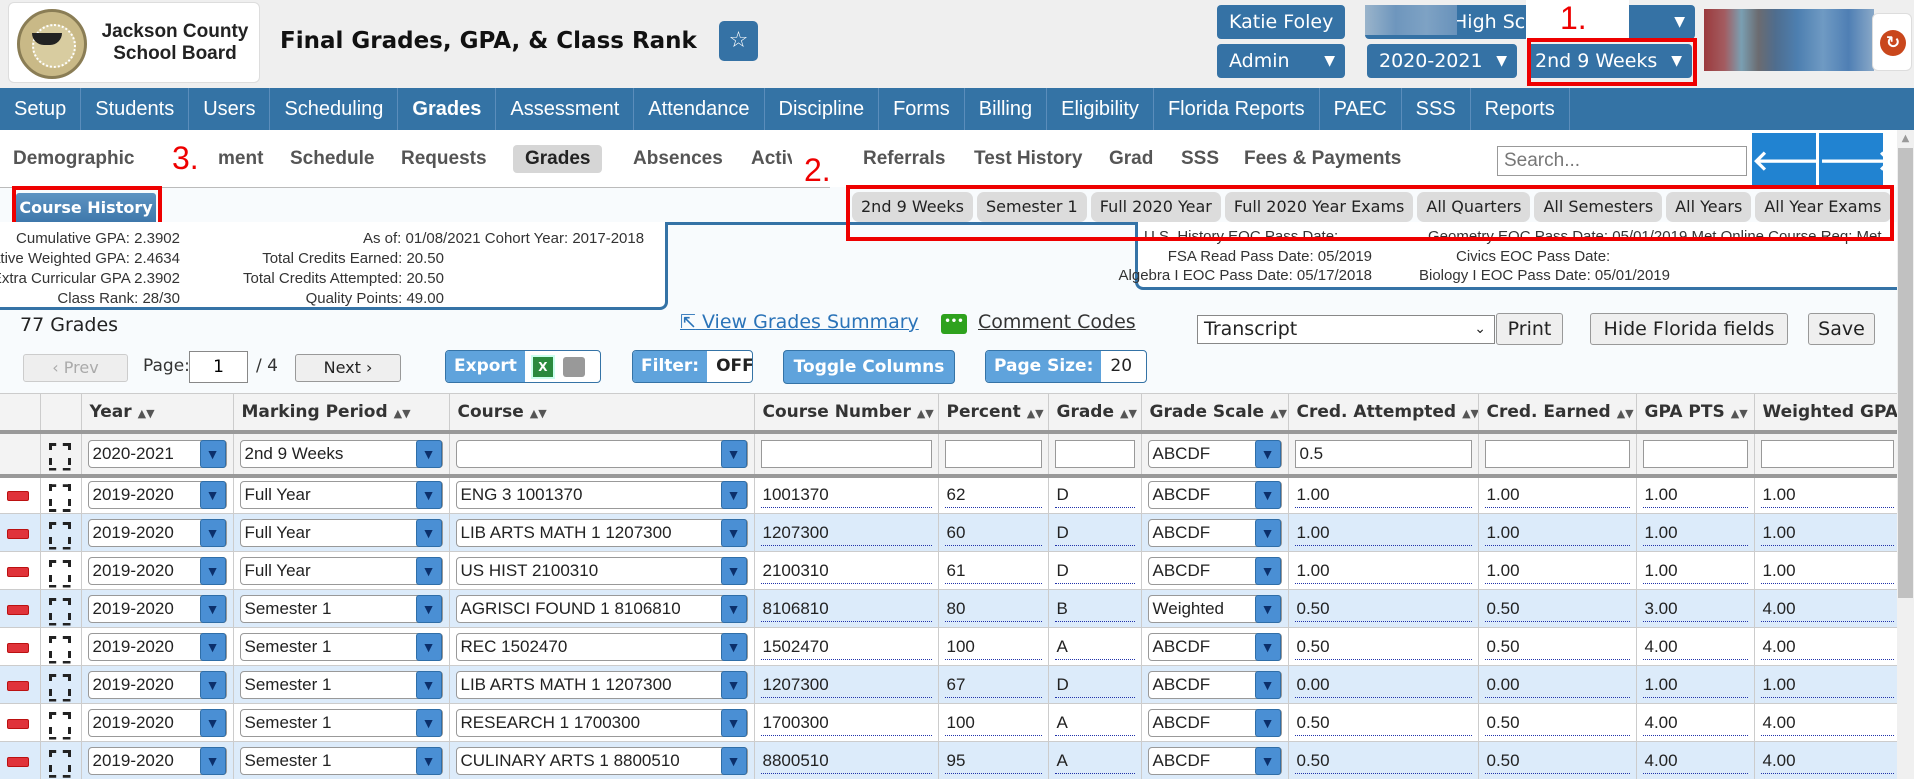 The width and height of the screenshot is (1914, 779). Describe the element at coordinates (1038, 322) in the screenshot. I see `comment-codes-link: ••• Comment Codes` at that location.